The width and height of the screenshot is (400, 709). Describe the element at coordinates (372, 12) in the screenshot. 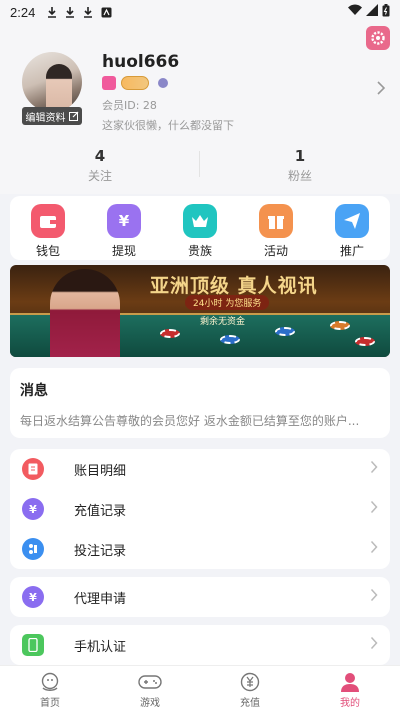

I see `signal-icon` at that location.